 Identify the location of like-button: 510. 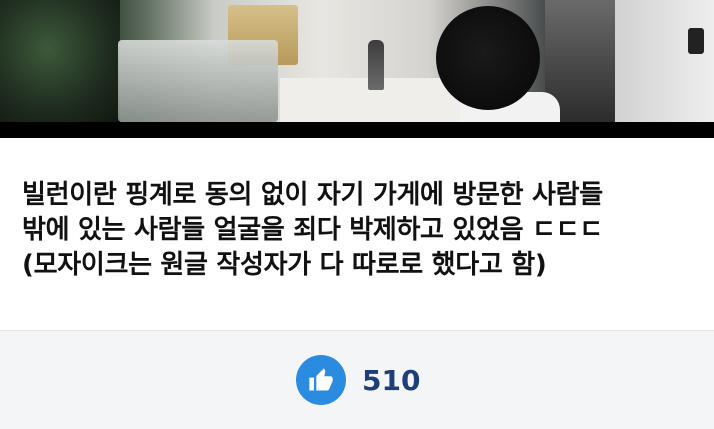
(358, 380).